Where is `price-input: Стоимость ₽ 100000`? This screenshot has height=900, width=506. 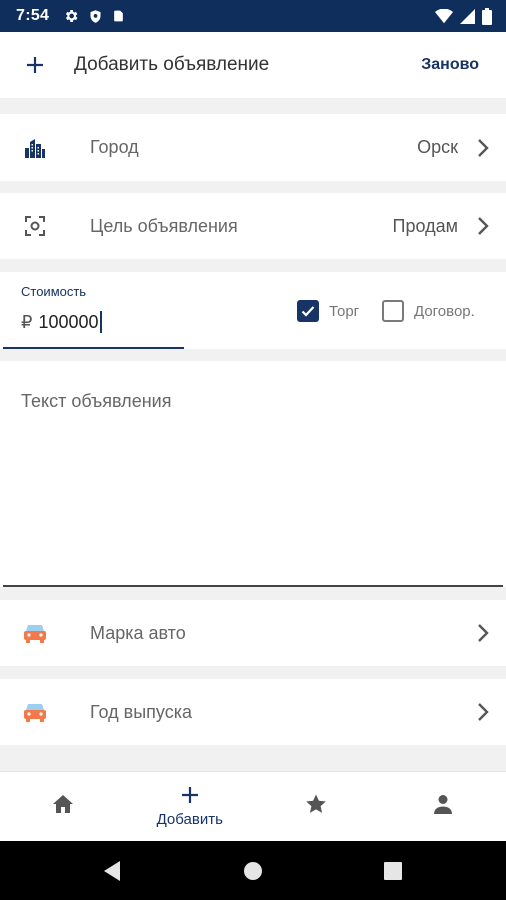 price-input: Стоимость ₽ 100000 is located at coordinates (92, 310).